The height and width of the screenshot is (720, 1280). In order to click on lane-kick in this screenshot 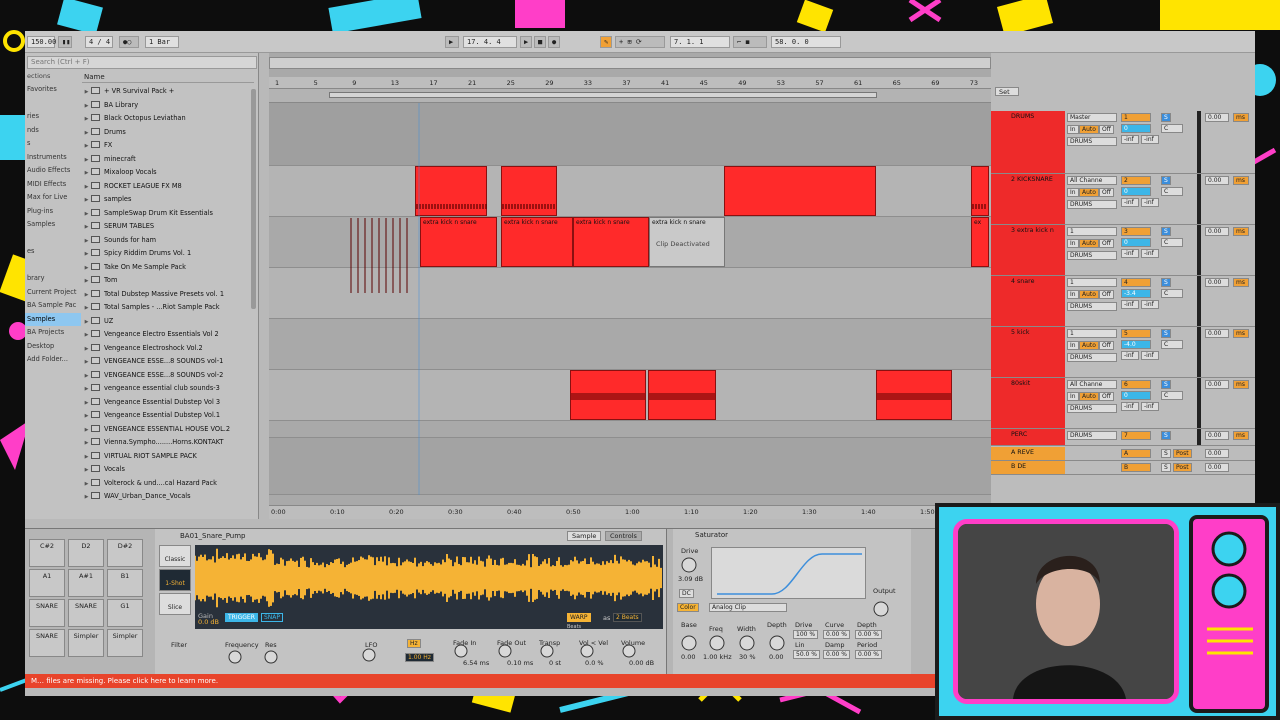, I will do `click(630, 344)`.